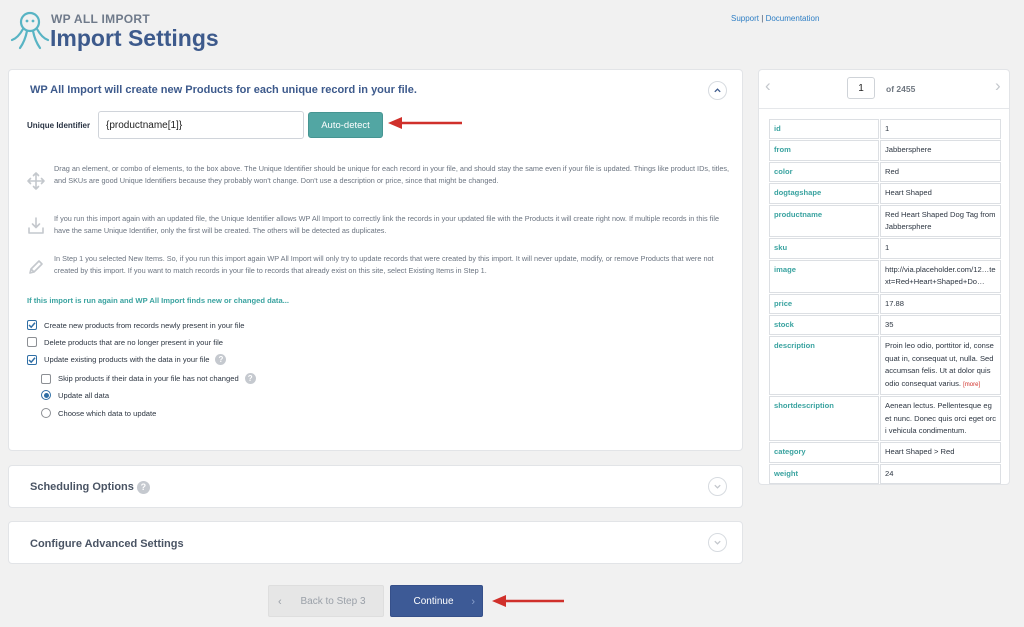 This screenshot has width=1024, height=627. What do you see at coordinates (824, 172) in the screenshot?
I see `field-key: color` at bounding box center [824, 172].